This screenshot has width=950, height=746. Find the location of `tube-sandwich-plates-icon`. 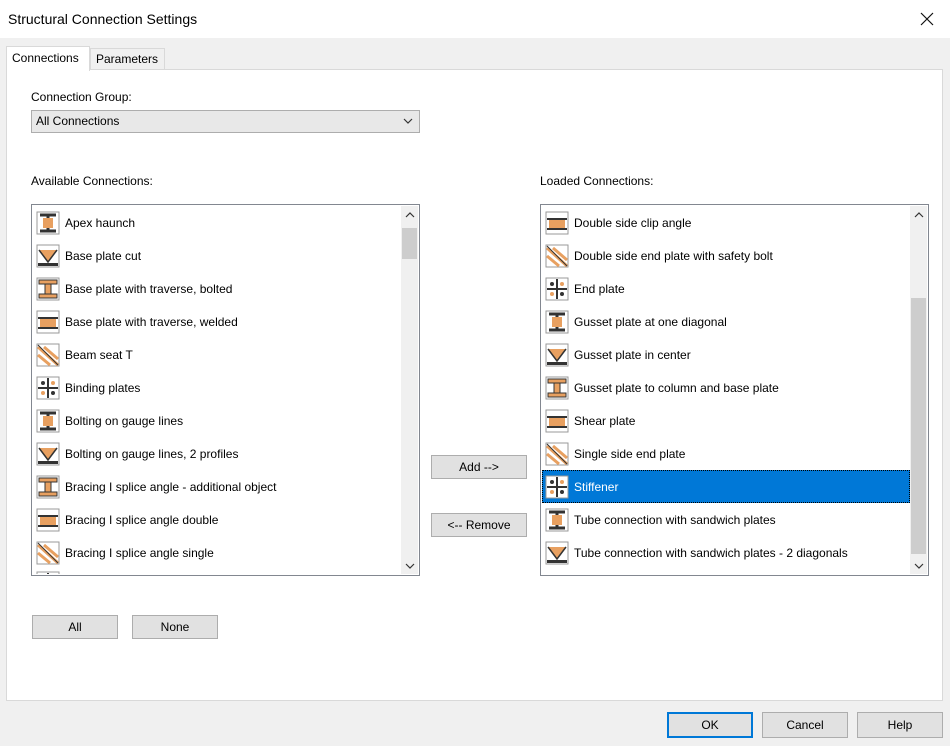

tube-sandwich-plates-icon is located at coordinates (557, 520).